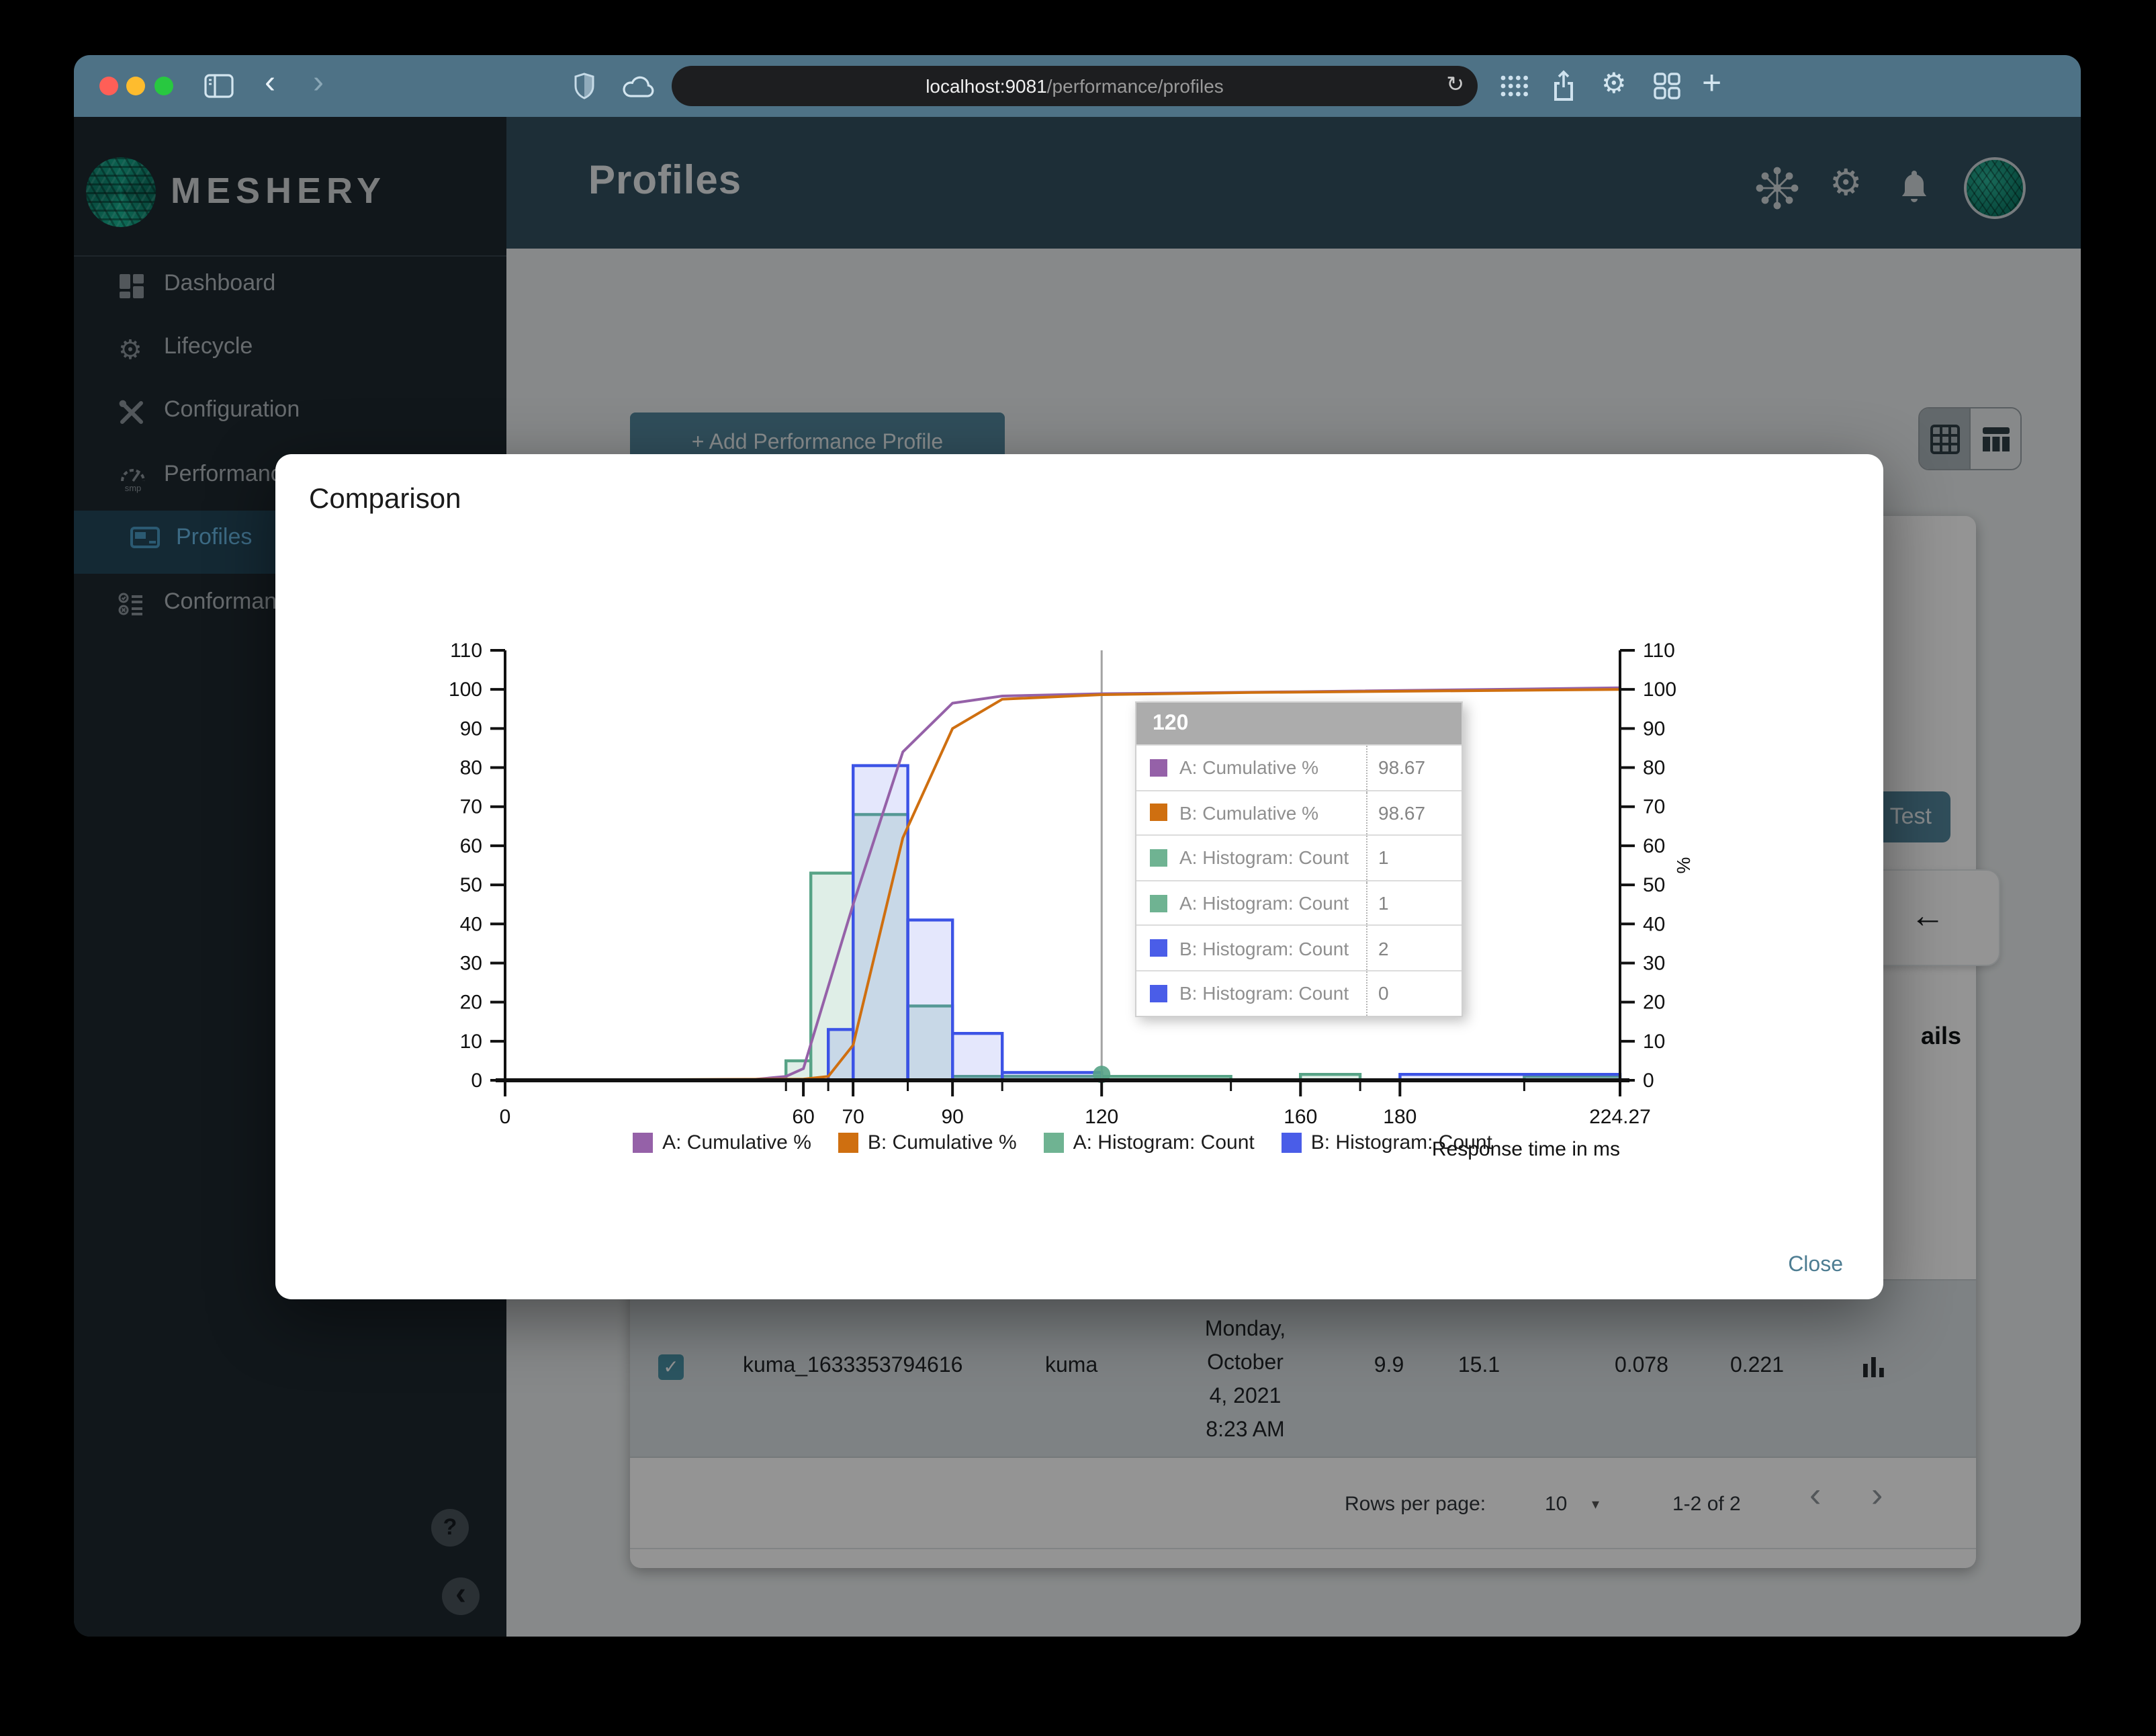 This screenshot has height=1736, width=2156. I want to click on legend-label: B: Histogram: Count, so click(1401, 1142).